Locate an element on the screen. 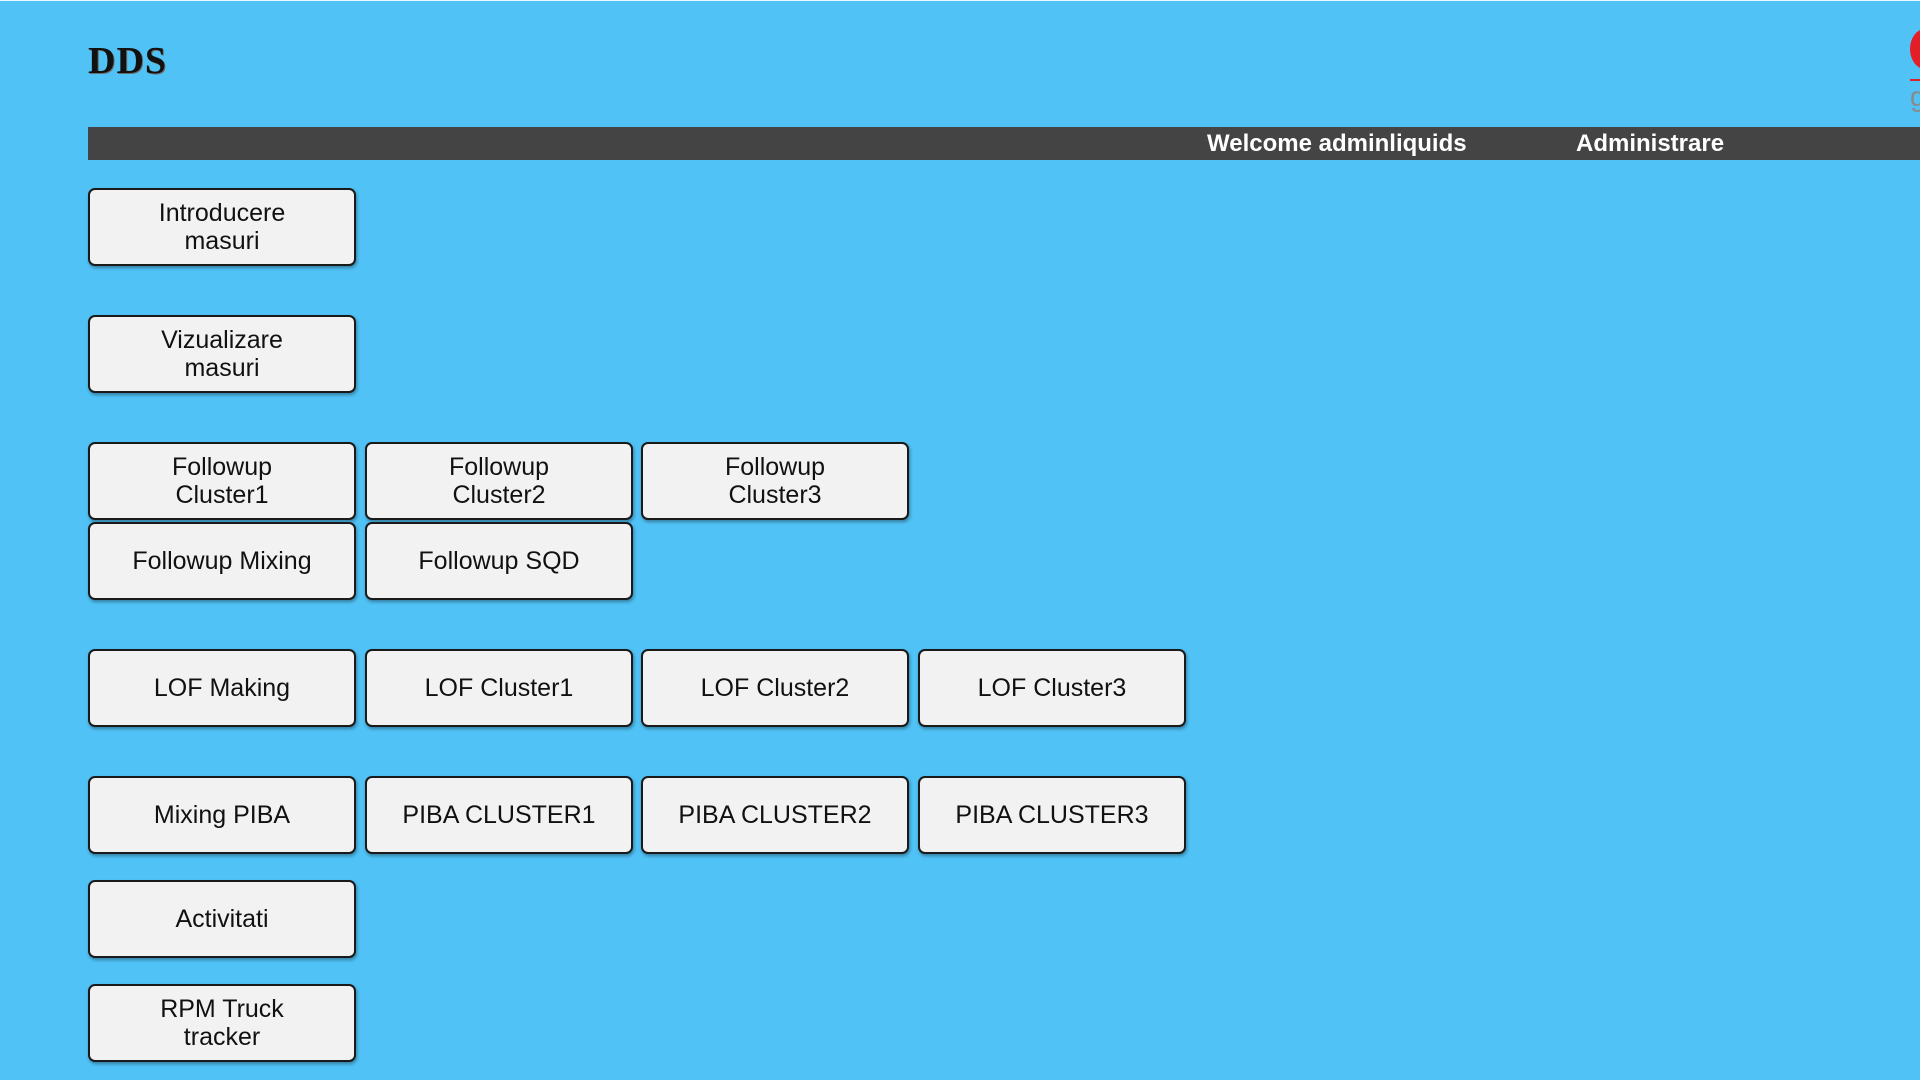 The image size is (1920, 1080). followup-cluster1-button: Followup Cluster1 is located at coordinates (222, 481).